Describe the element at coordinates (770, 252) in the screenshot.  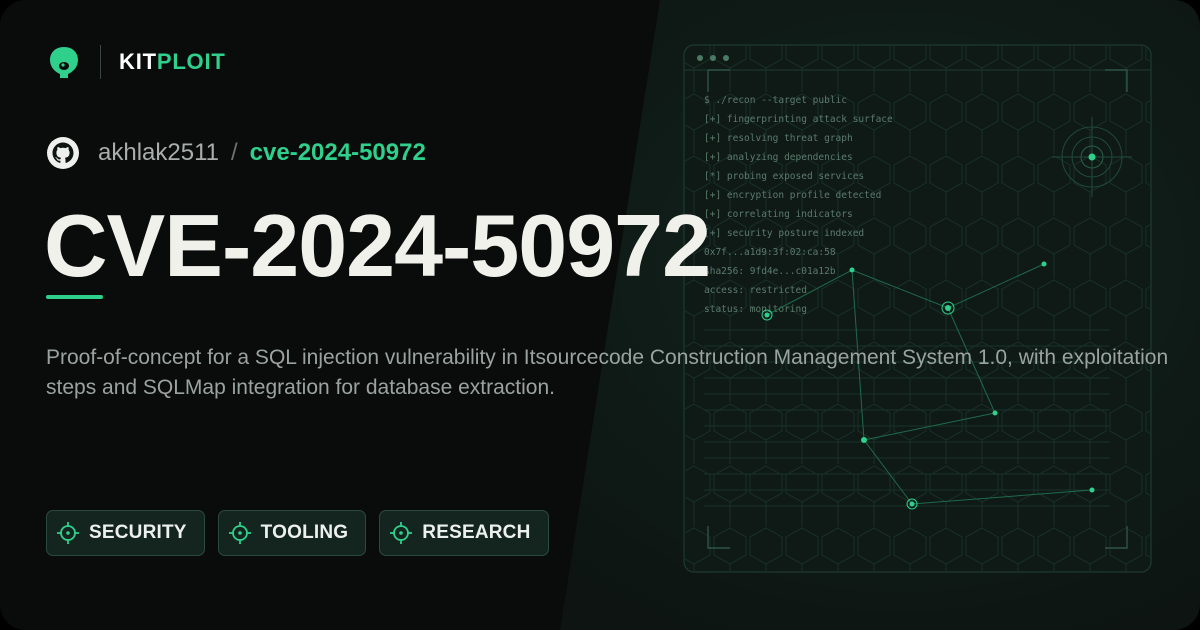
I see `terminal-line: 0x7f...a1d9:3f:02:ca:58` at that location.